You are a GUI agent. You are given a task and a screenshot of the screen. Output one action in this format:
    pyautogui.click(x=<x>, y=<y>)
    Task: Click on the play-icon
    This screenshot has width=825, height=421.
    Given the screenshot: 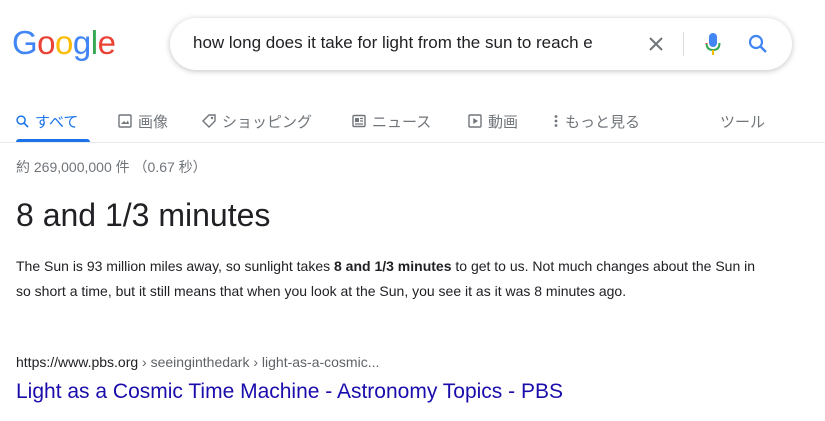 What is the action you would take?
    pyautogui.click(x=475, y=121)
    